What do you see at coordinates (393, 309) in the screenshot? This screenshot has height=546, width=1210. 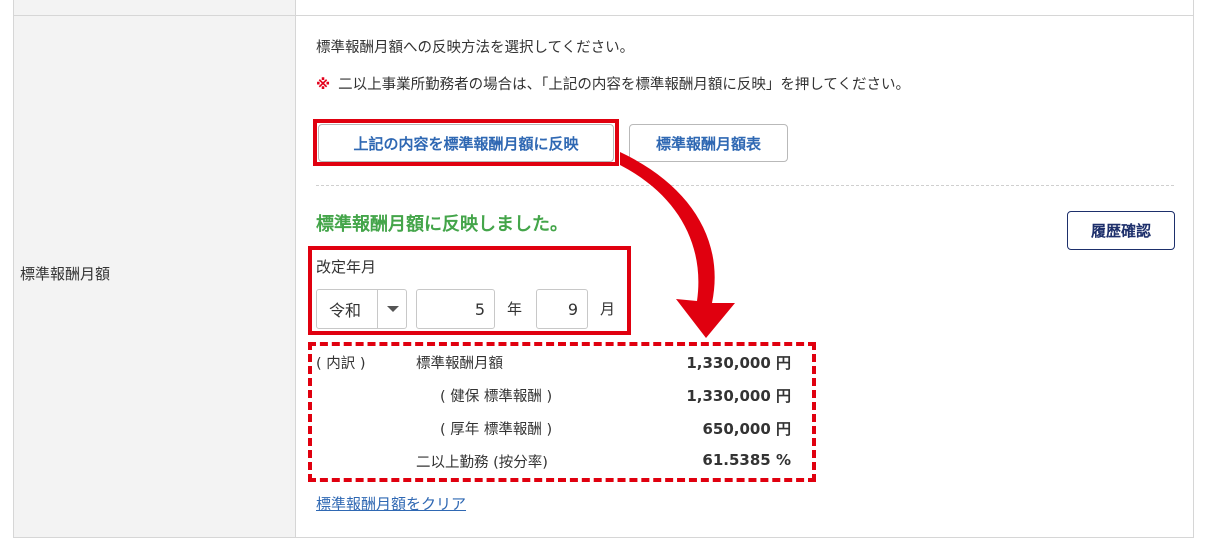 I see `chevron-down-icon` at bounding box center [393, 309].